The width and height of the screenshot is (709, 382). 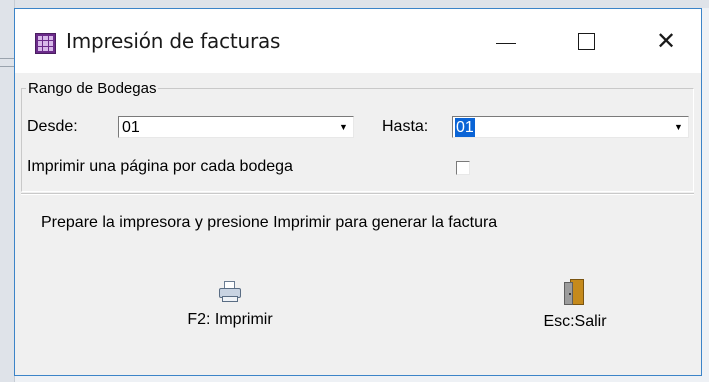 I want to click on minimize-icon, so click(x=506, y=43).